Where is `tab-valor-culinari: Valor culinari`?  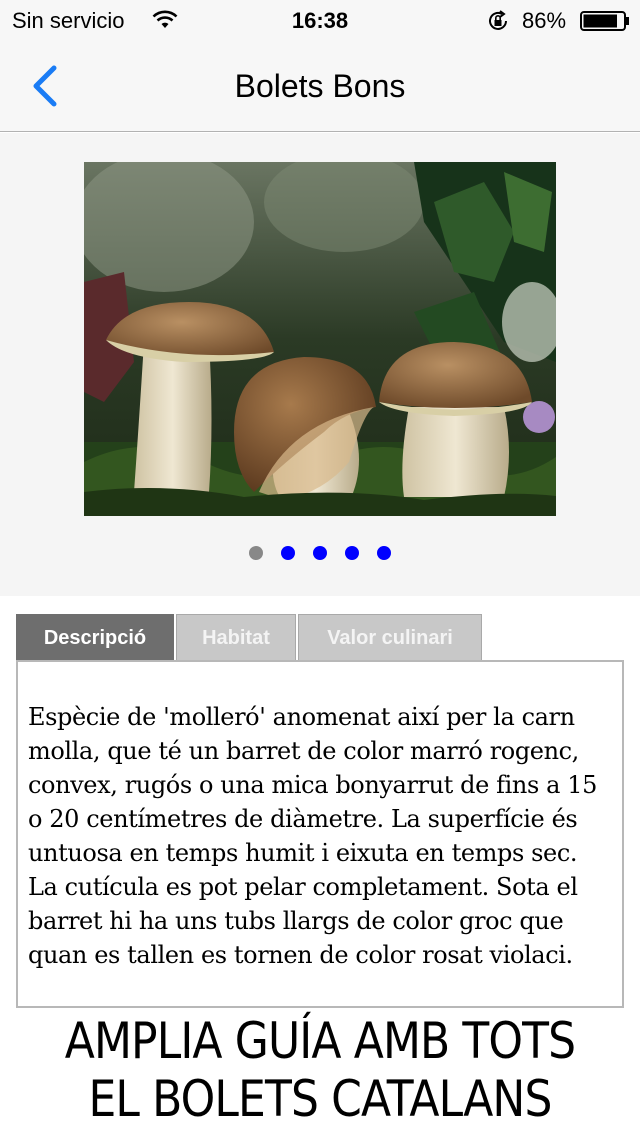
tab-valor-culinari: Valor culinari is located at coordinates (390, 638).